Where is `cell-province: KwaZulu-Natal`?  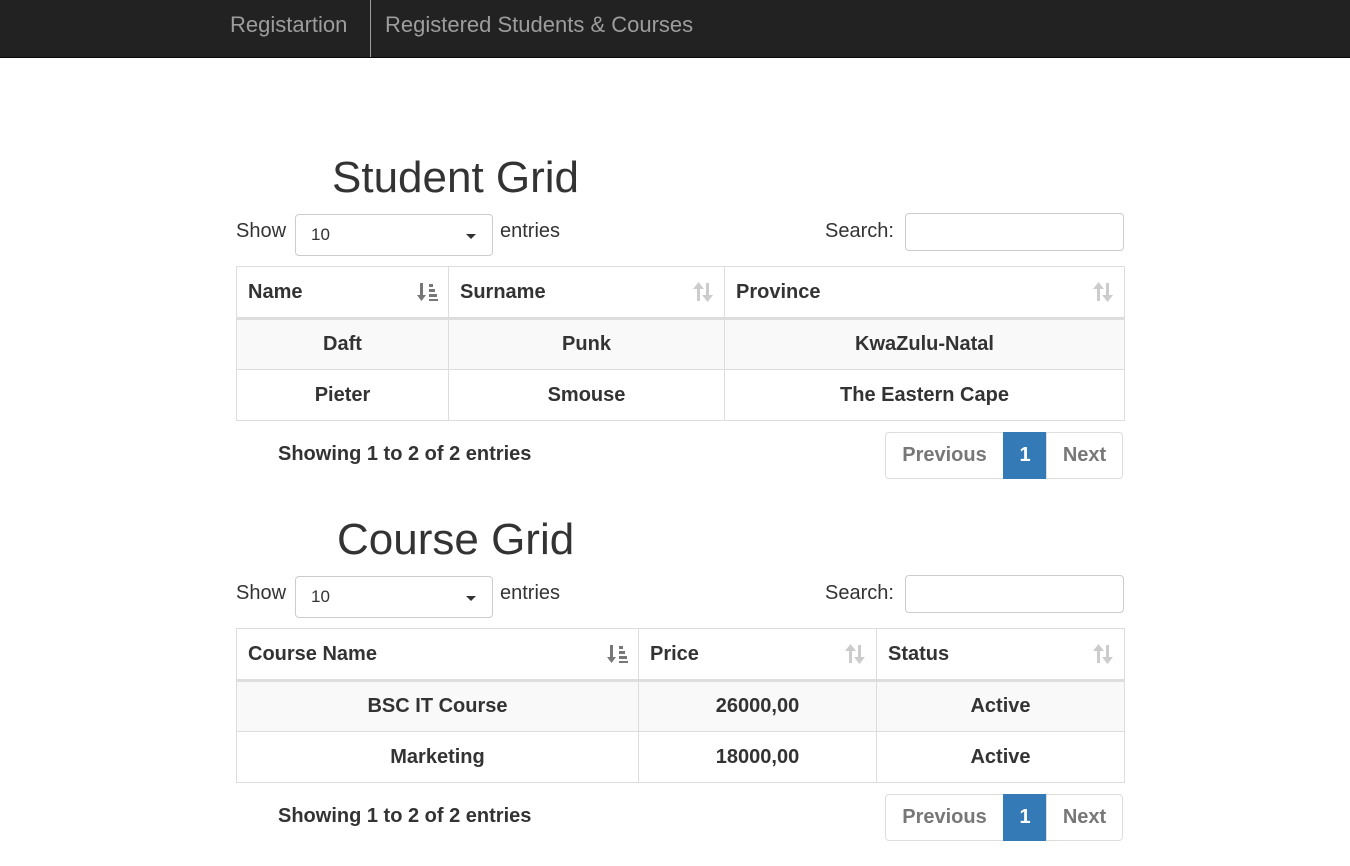 cell-province: KwaZulu-Natal is located at coordinates (924, 344).